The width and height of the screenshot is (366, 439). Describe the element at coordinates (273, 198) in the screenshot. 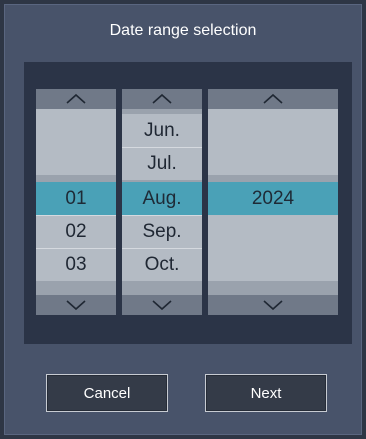

I see `year-item-selected: 2024` at that location.